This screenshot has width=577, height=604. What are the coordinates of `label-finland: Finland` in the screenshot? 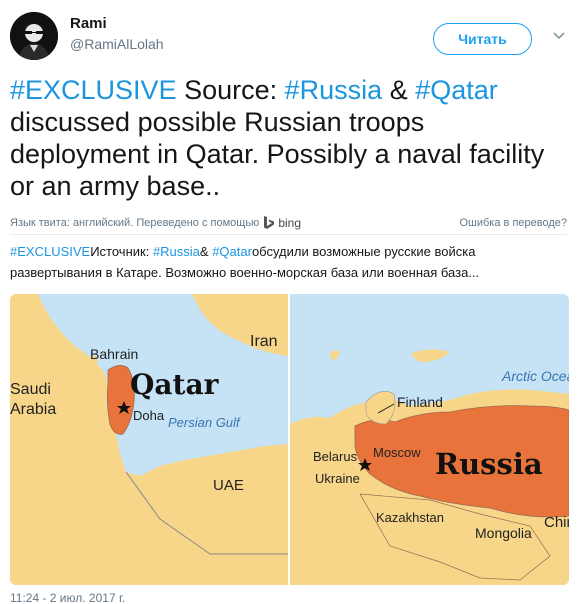 It's located at (420, 402).